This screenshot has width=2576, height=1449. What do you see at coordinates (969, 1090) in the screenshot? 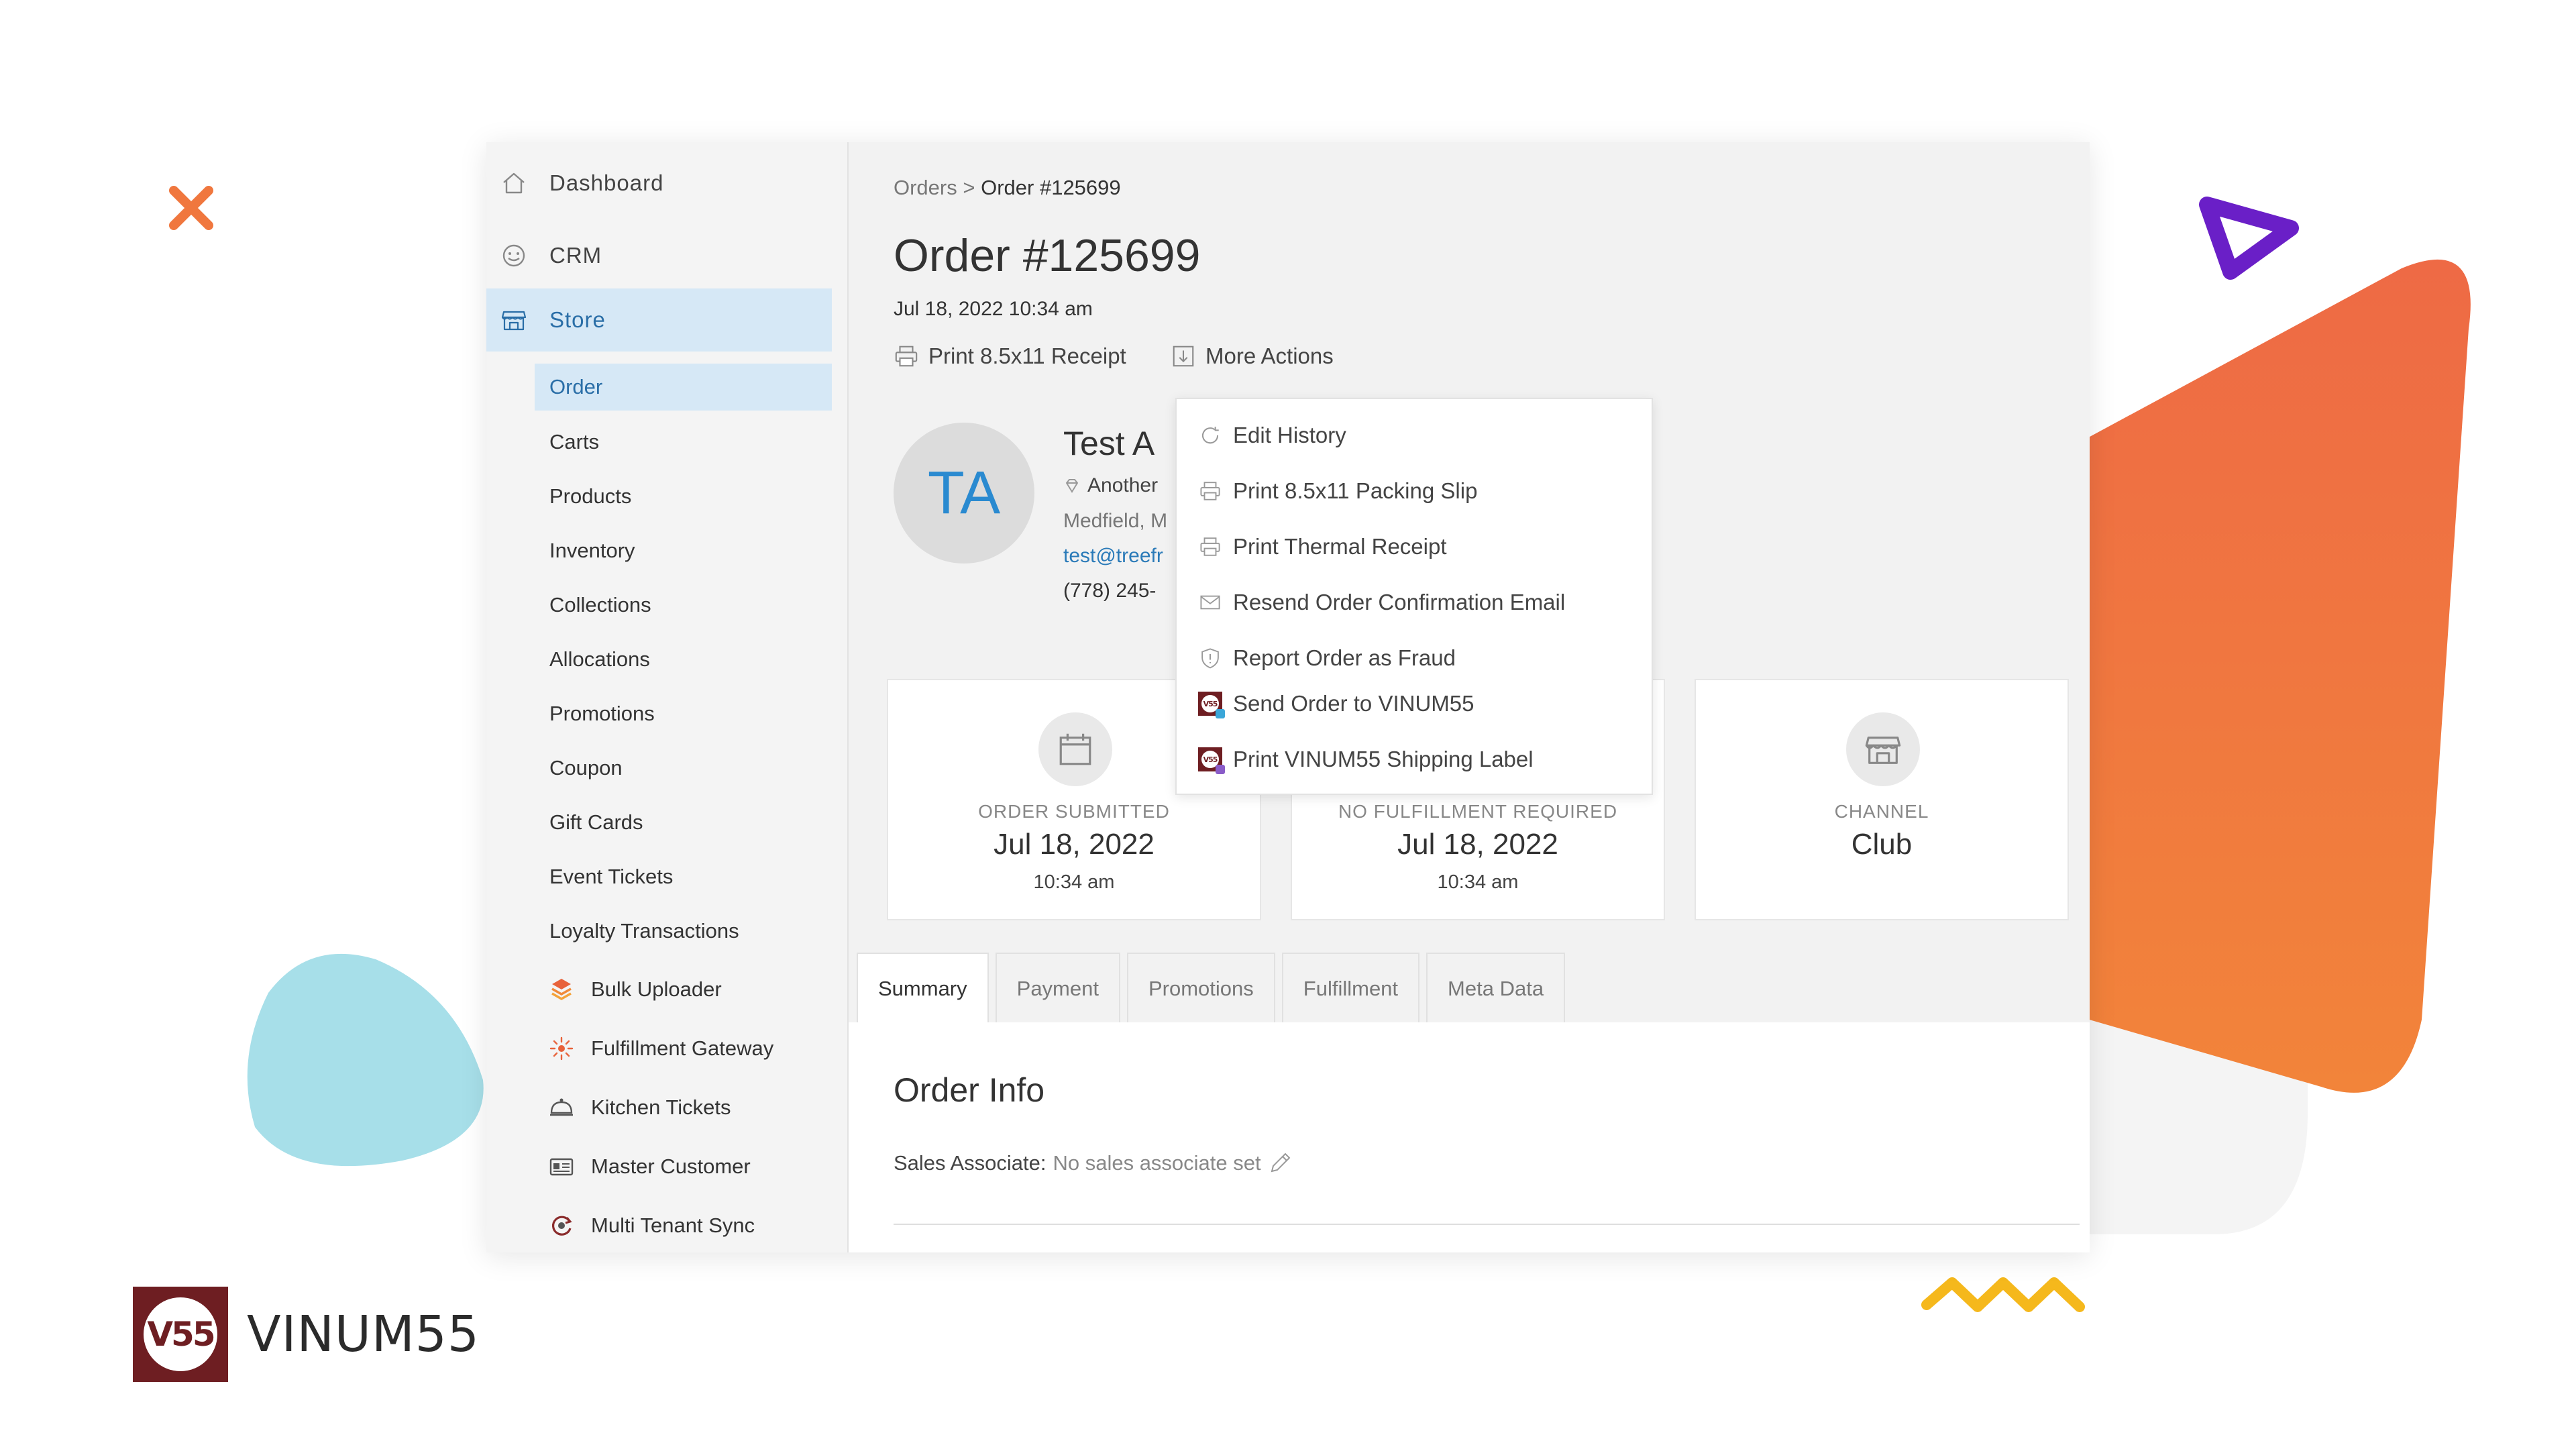
I see `order-info-title: Order Info` at bounding box center [969, 1090].